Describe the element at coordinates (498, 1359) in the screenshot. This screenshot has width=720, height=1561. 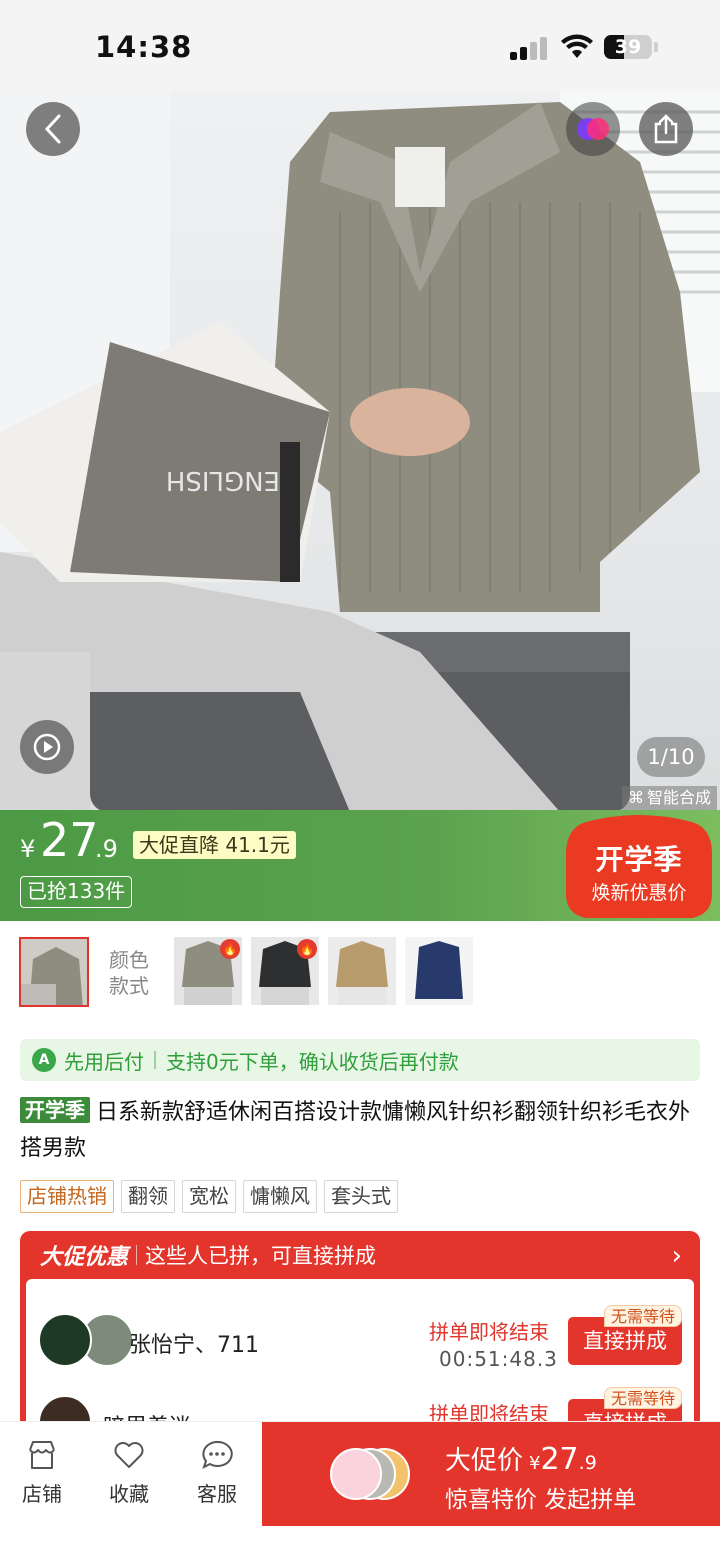
I see `group-countdown: 00:51:48.3` at that location.